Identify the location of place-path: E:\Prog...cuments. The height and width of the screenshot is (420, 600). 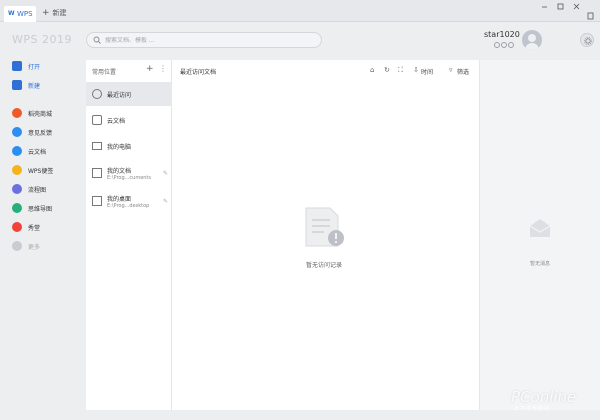
(129, 177).